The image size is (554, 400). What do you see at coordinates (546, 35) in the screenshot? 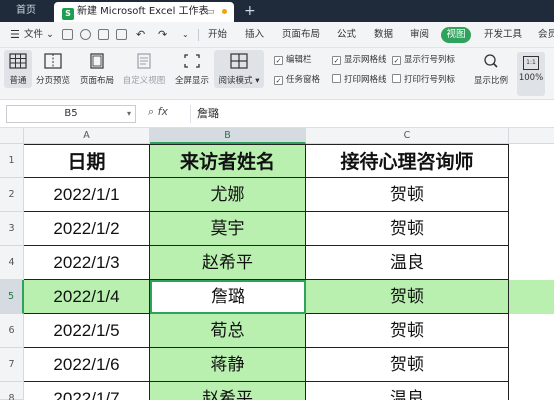
I see `menu-member: 会员` at bounding box center [546, 35].